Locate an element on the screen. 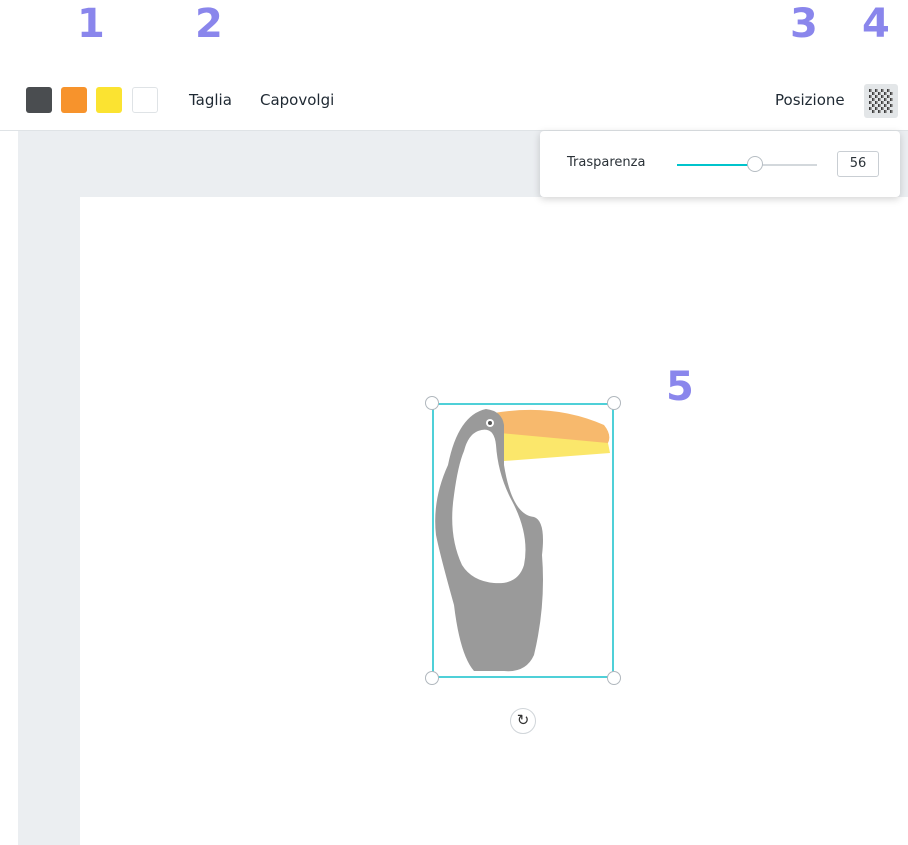  checkerboard-icon is located at coordinates (881, 101).